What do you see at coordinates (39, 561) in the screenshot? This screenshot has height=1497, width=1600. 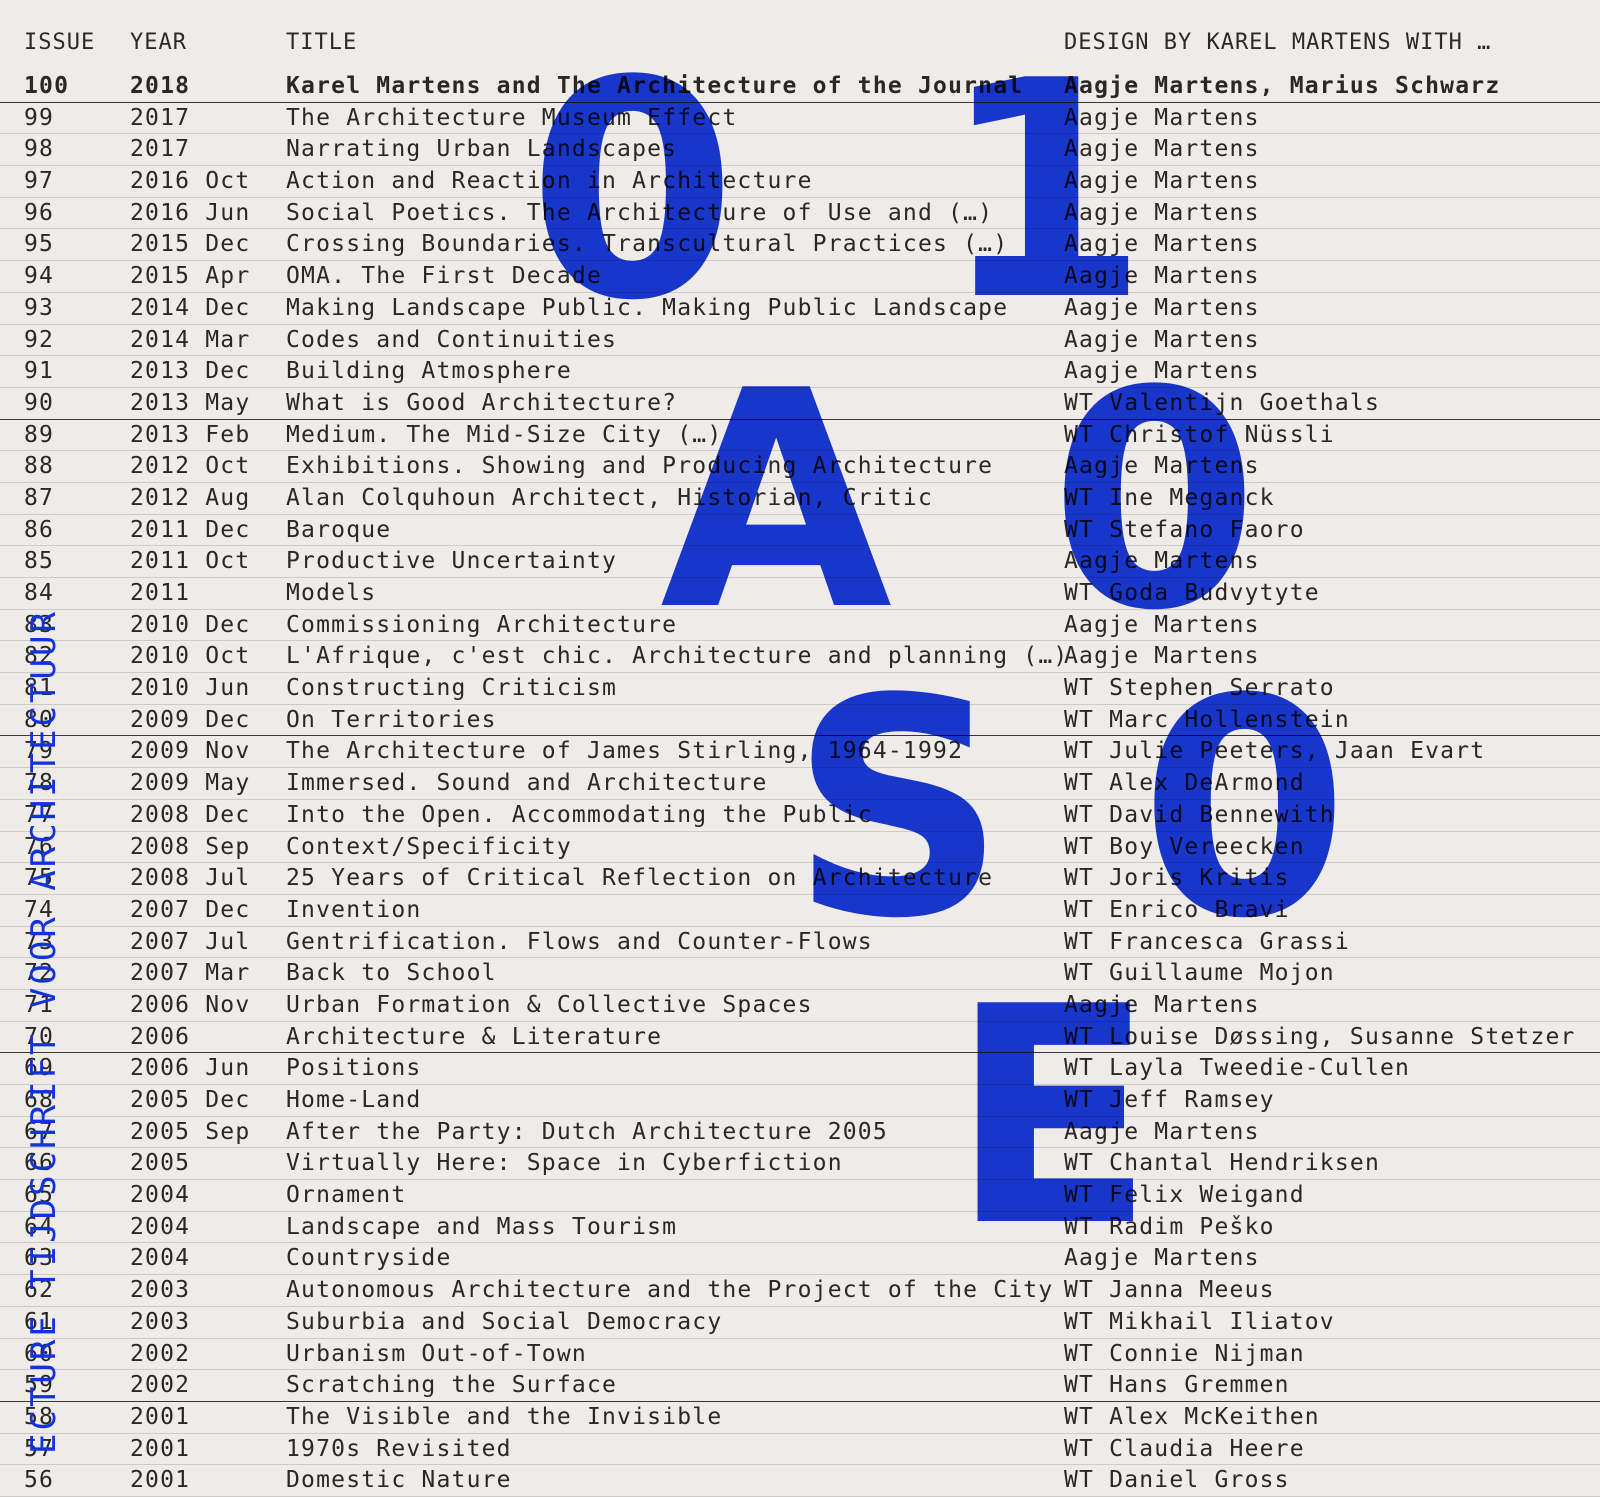 I see `issue-cell: 85` at bounding box center [39, 561].